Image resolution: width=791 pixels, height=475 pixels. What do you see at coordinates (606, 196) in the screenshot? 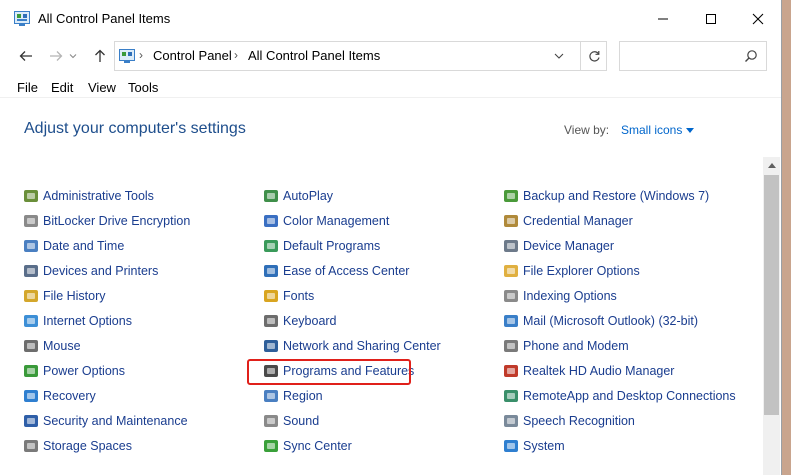
I see `control-panel-item: Backup and Restore (Windows 7)` at bounding box center [606, 196].